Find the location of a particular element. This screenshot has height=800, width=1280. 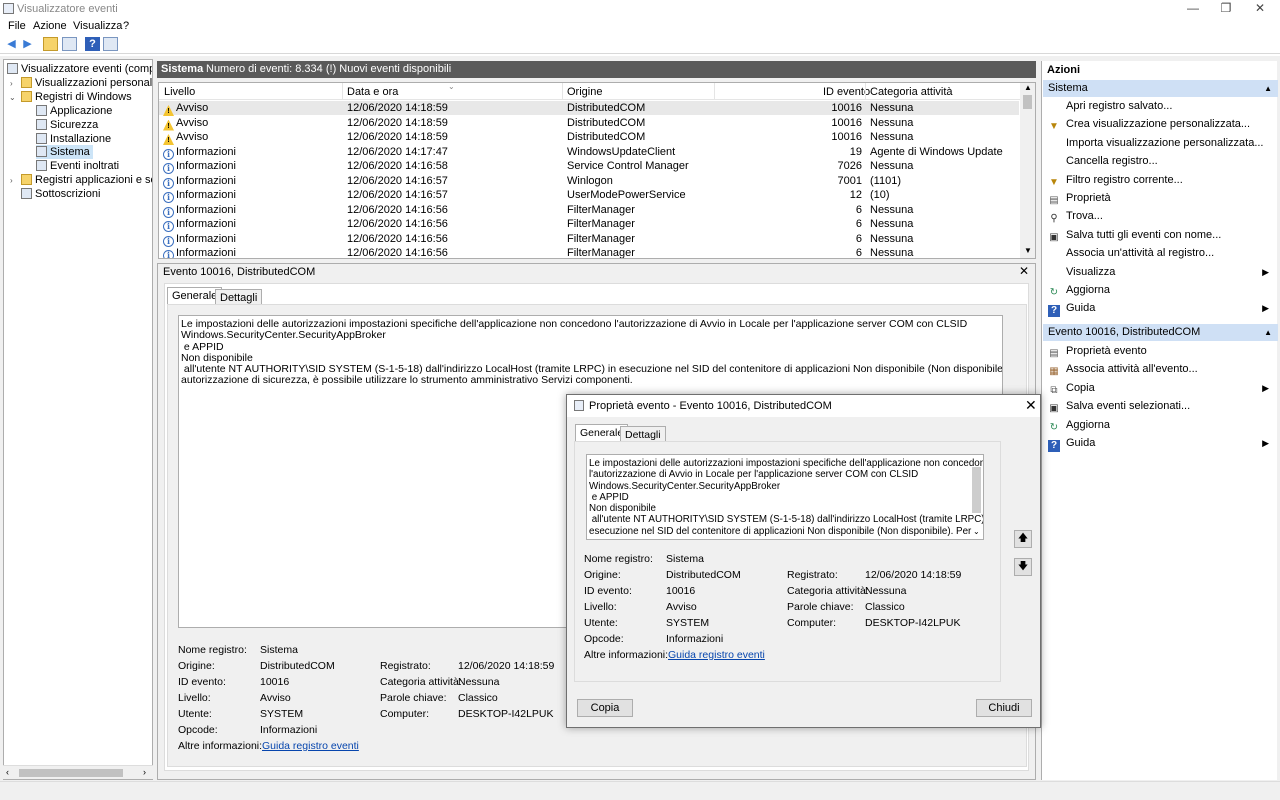

close-window-button: ✕ is located at coordinates (1260, 8).